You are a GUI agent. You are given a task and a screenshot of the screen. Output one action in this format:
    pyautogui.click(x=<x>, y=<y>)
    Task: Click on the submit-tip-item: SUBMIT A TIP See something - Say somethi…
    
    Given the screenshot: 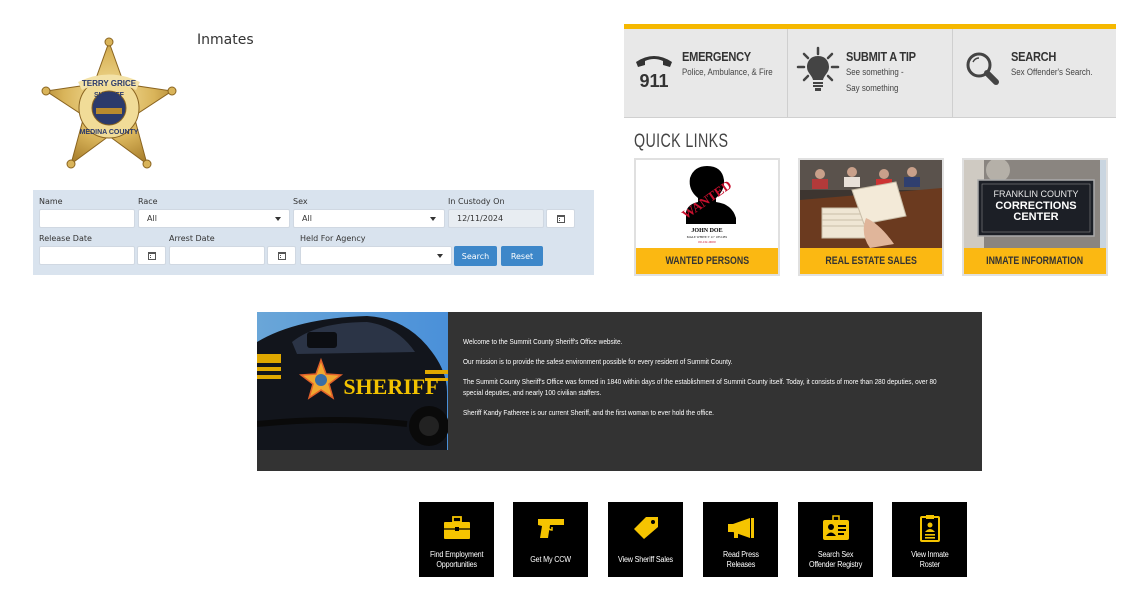 What is the action you would take?
    pyautogui.click(x=870, y=73)
    